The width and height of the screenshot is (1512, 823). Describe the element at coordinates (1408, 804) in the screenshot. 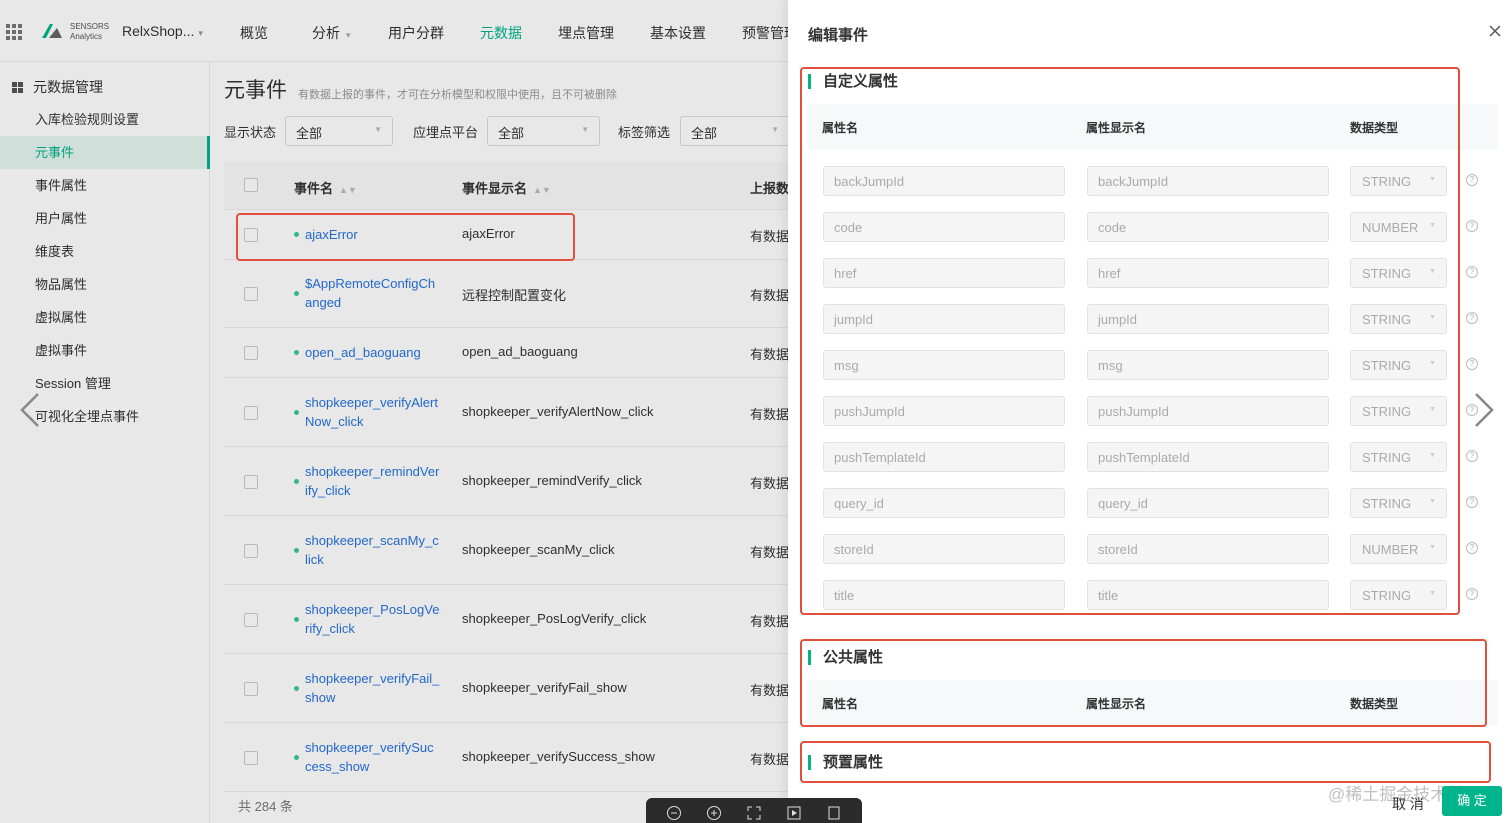

I see `cancel-button: 取 消` at that location.